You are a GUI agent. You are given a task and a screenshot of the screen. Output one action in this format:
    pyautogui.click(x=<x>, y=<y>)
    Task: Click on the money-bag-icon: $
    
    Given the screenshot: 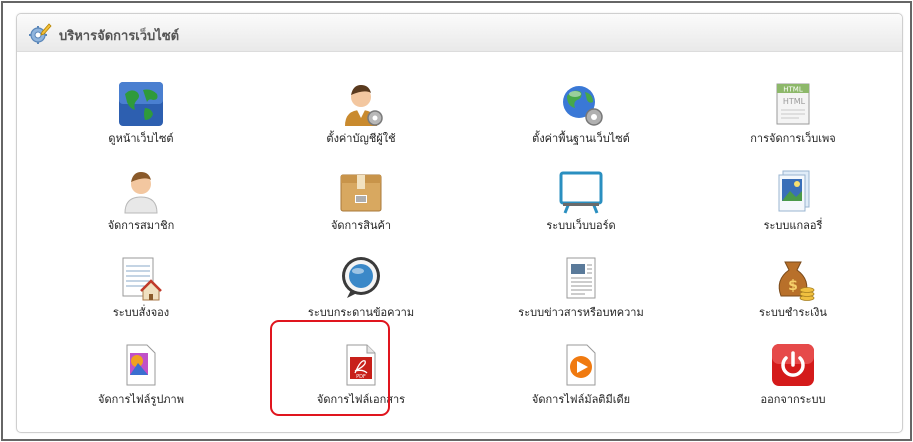 What is the action you would take?
    pyautogui.click(x=796, y=281)
    